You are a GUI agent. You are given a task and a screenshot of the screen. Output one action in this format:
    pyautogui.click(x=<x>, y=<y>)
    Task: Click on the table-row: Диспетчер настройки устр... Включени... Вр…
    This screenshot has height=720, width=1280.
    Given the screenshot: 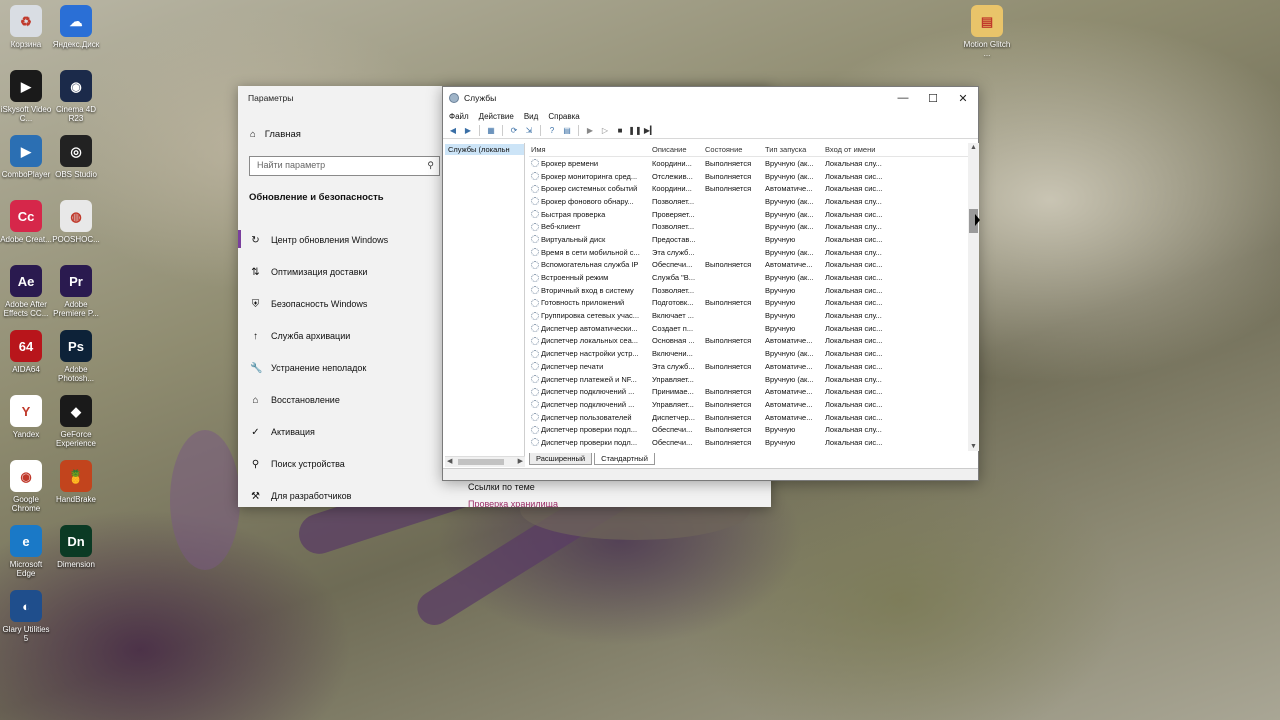 What is the action you would take?
    pyautogui.click(x=749, y=353)
    